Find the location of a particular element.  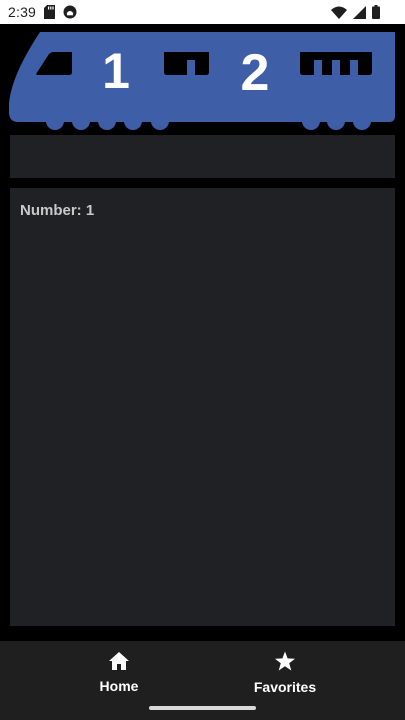

nav-favorites-button: Favorites is located at coordinates (285, 673).